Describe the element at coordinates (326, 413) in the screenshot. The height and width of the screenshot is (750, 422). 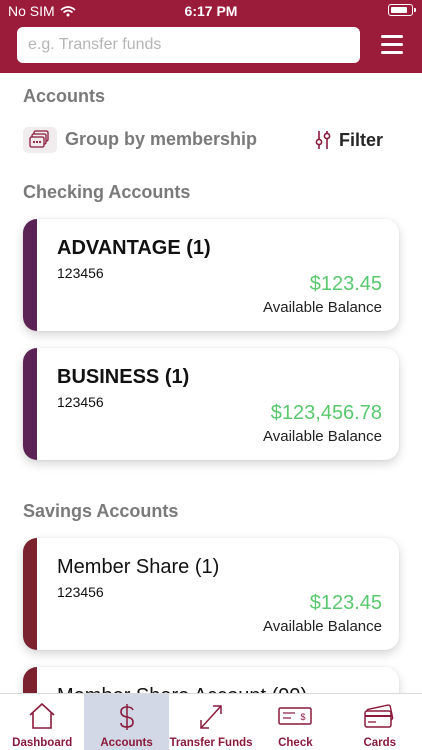
I see `account-balance: $123,456.78` at that location.